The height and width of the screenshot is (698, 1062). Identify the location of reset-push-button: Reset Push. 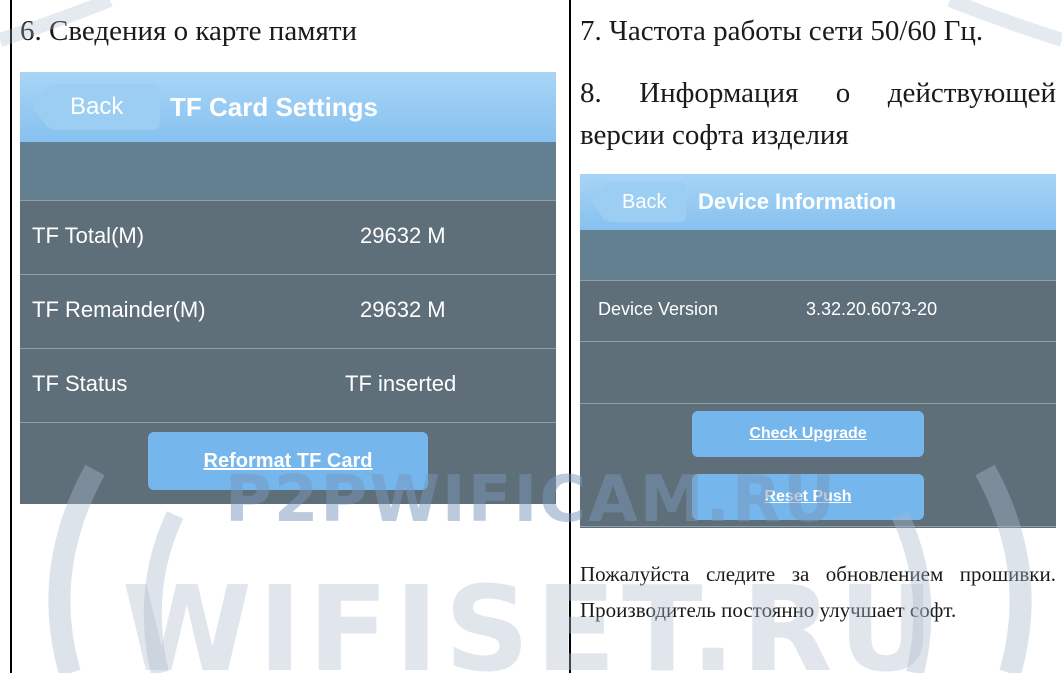
(808, 497).